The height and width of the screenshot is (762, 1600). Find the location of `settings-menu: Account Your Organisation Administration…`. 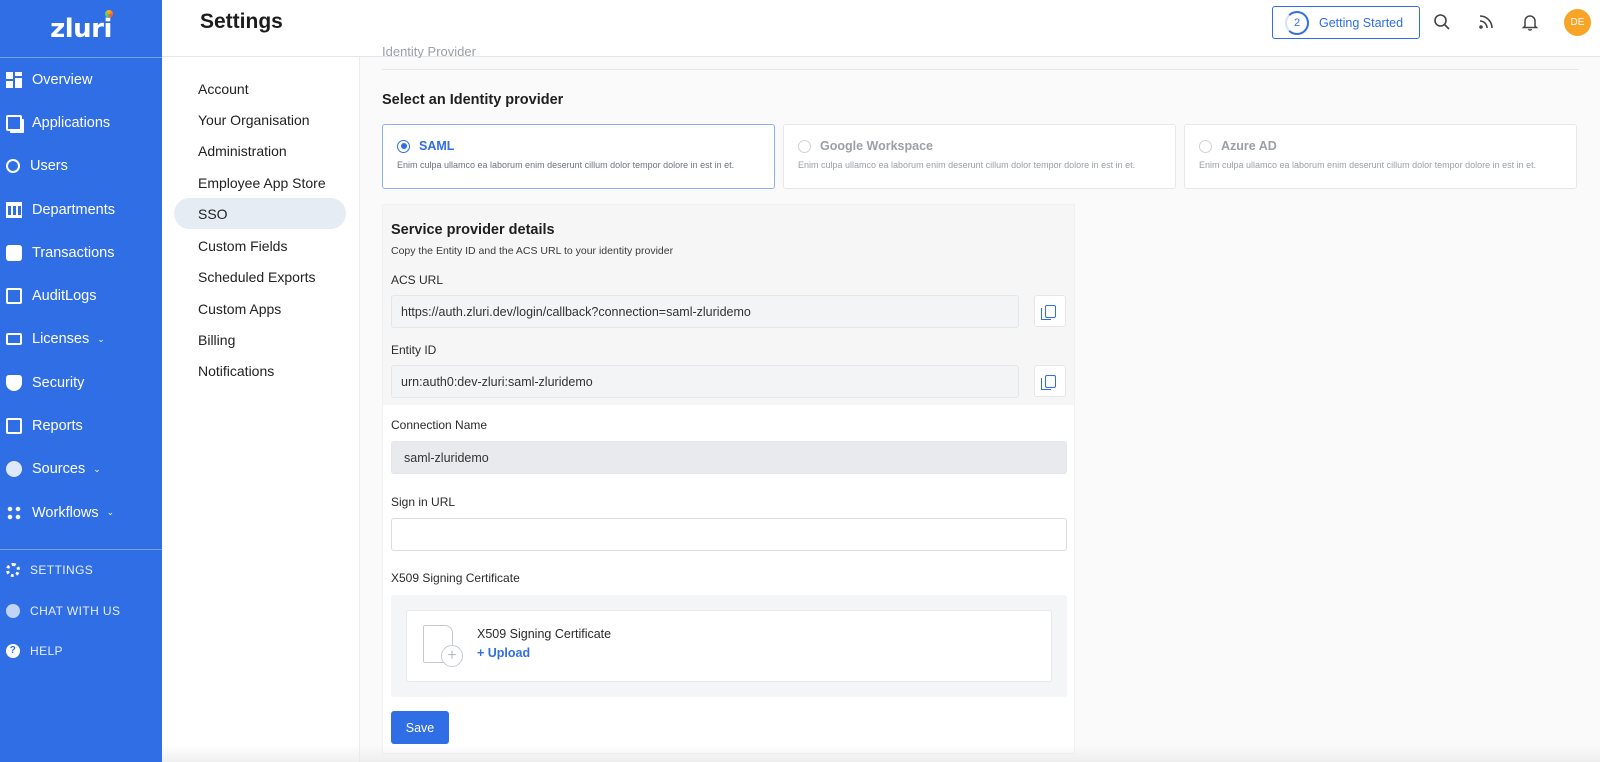

settings-menu: Account Your Organisation Administration… is located at coordinates (260, 409).